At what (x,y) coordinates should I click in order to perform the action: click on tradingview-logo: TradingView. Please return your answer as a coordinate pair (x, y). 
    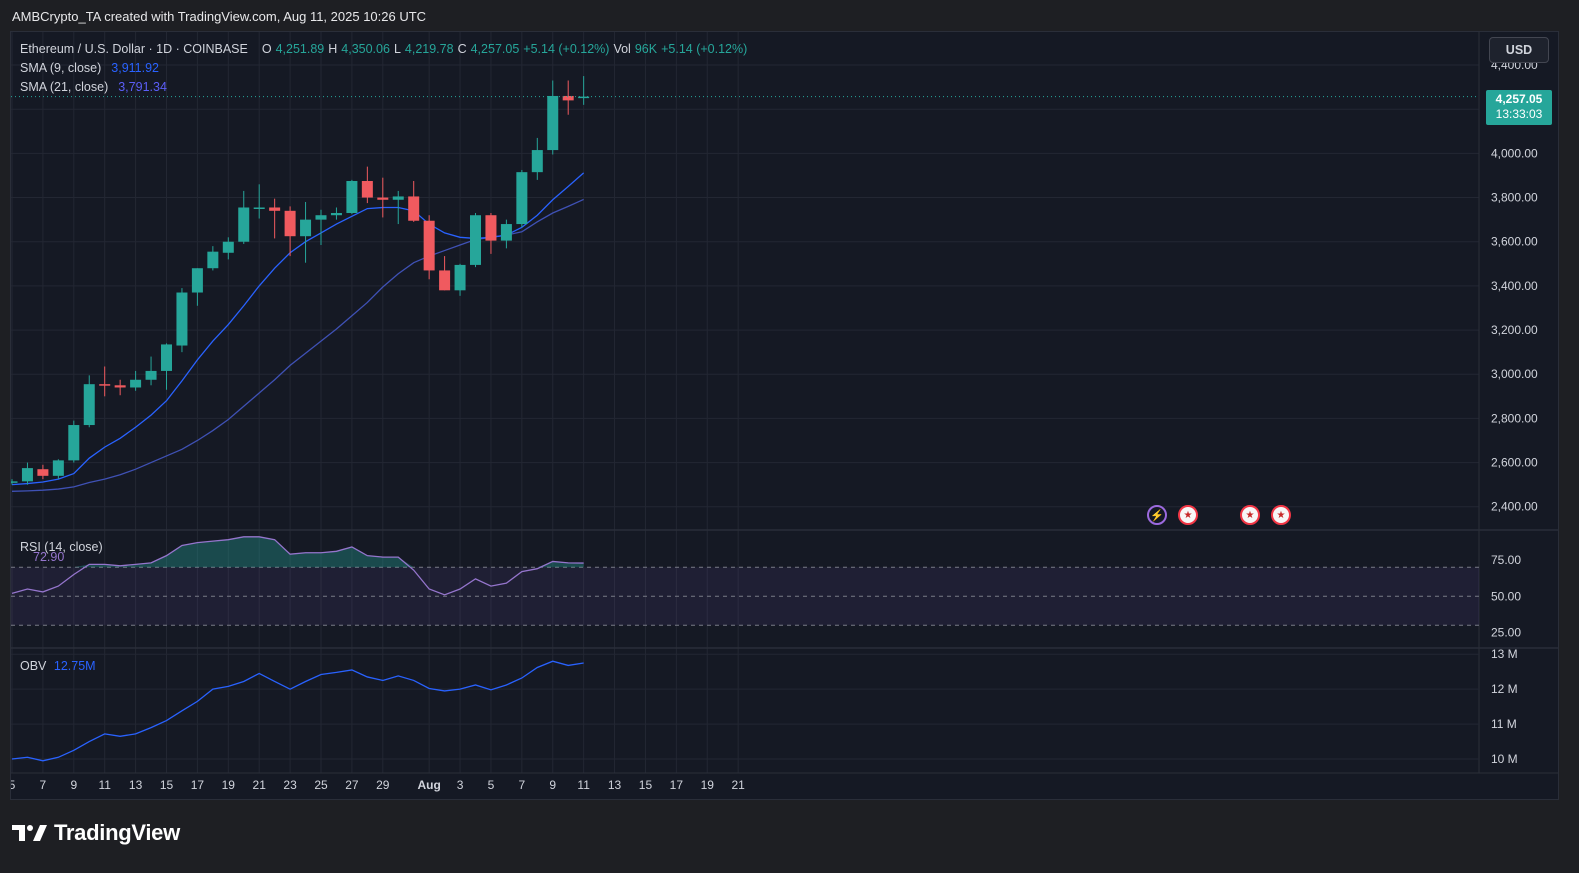
    Looking at the image, I should click on (96, 833).